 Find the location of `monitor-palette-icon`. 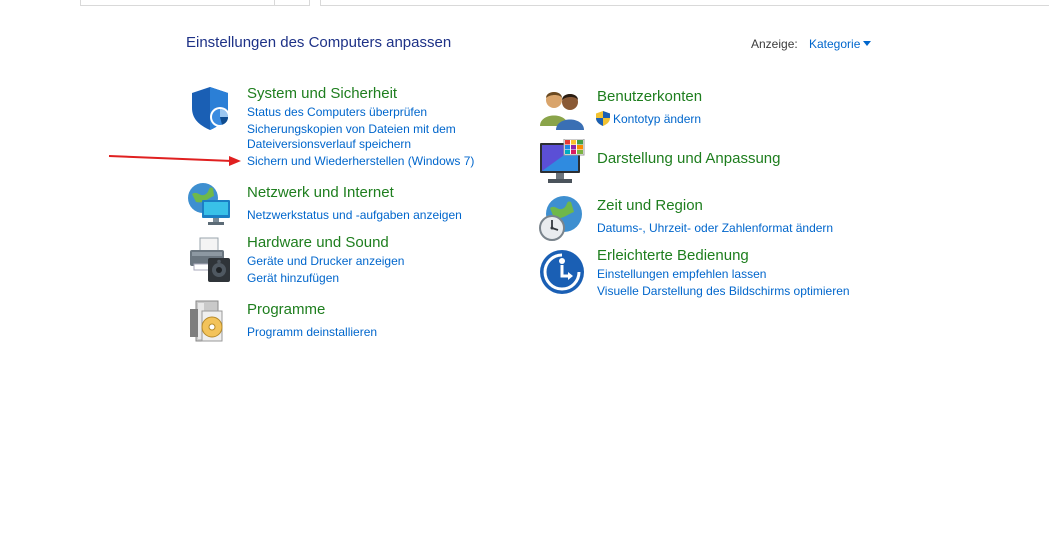

monitor-palette-icon is located at coordinates (562, 161).